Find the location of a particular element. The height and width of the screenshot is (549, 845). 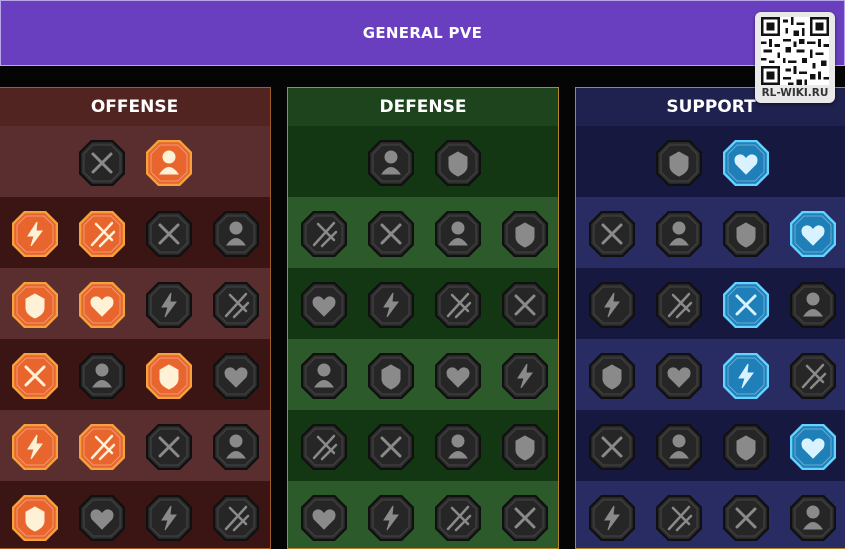

fanged-maw-icon is located at coordinates (102, 305).